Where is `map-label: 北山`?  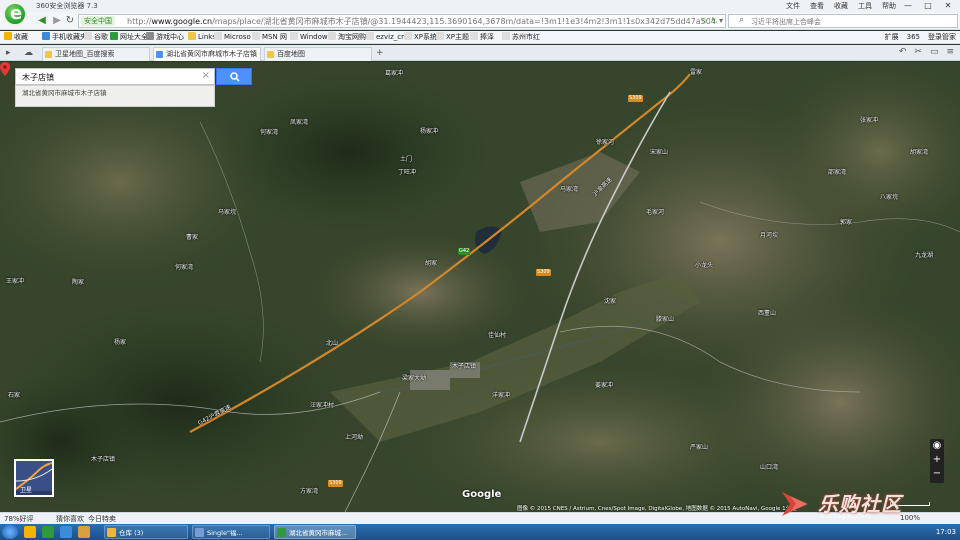 map-label: 北山 is located at coordinates (332, 343).